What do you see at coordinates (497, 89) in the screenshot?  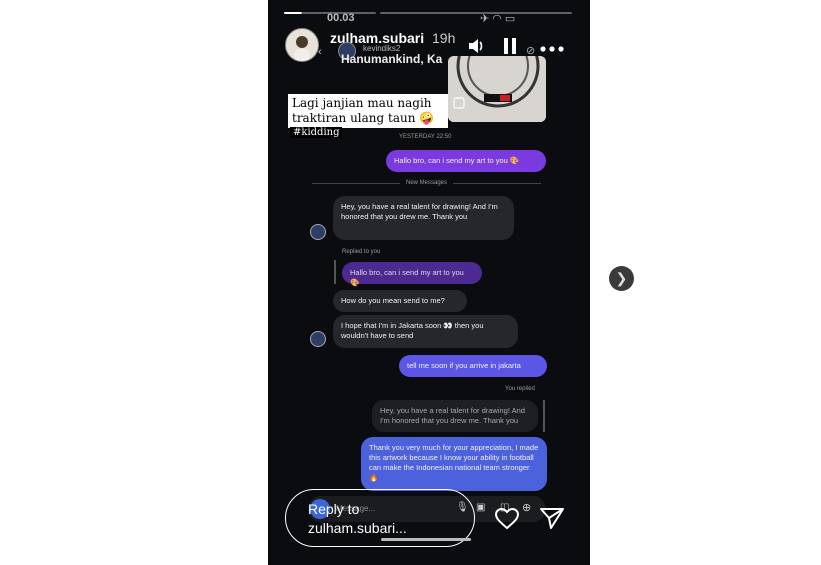 I see `artwork-thumbnail` at bounding box center [497, 89].